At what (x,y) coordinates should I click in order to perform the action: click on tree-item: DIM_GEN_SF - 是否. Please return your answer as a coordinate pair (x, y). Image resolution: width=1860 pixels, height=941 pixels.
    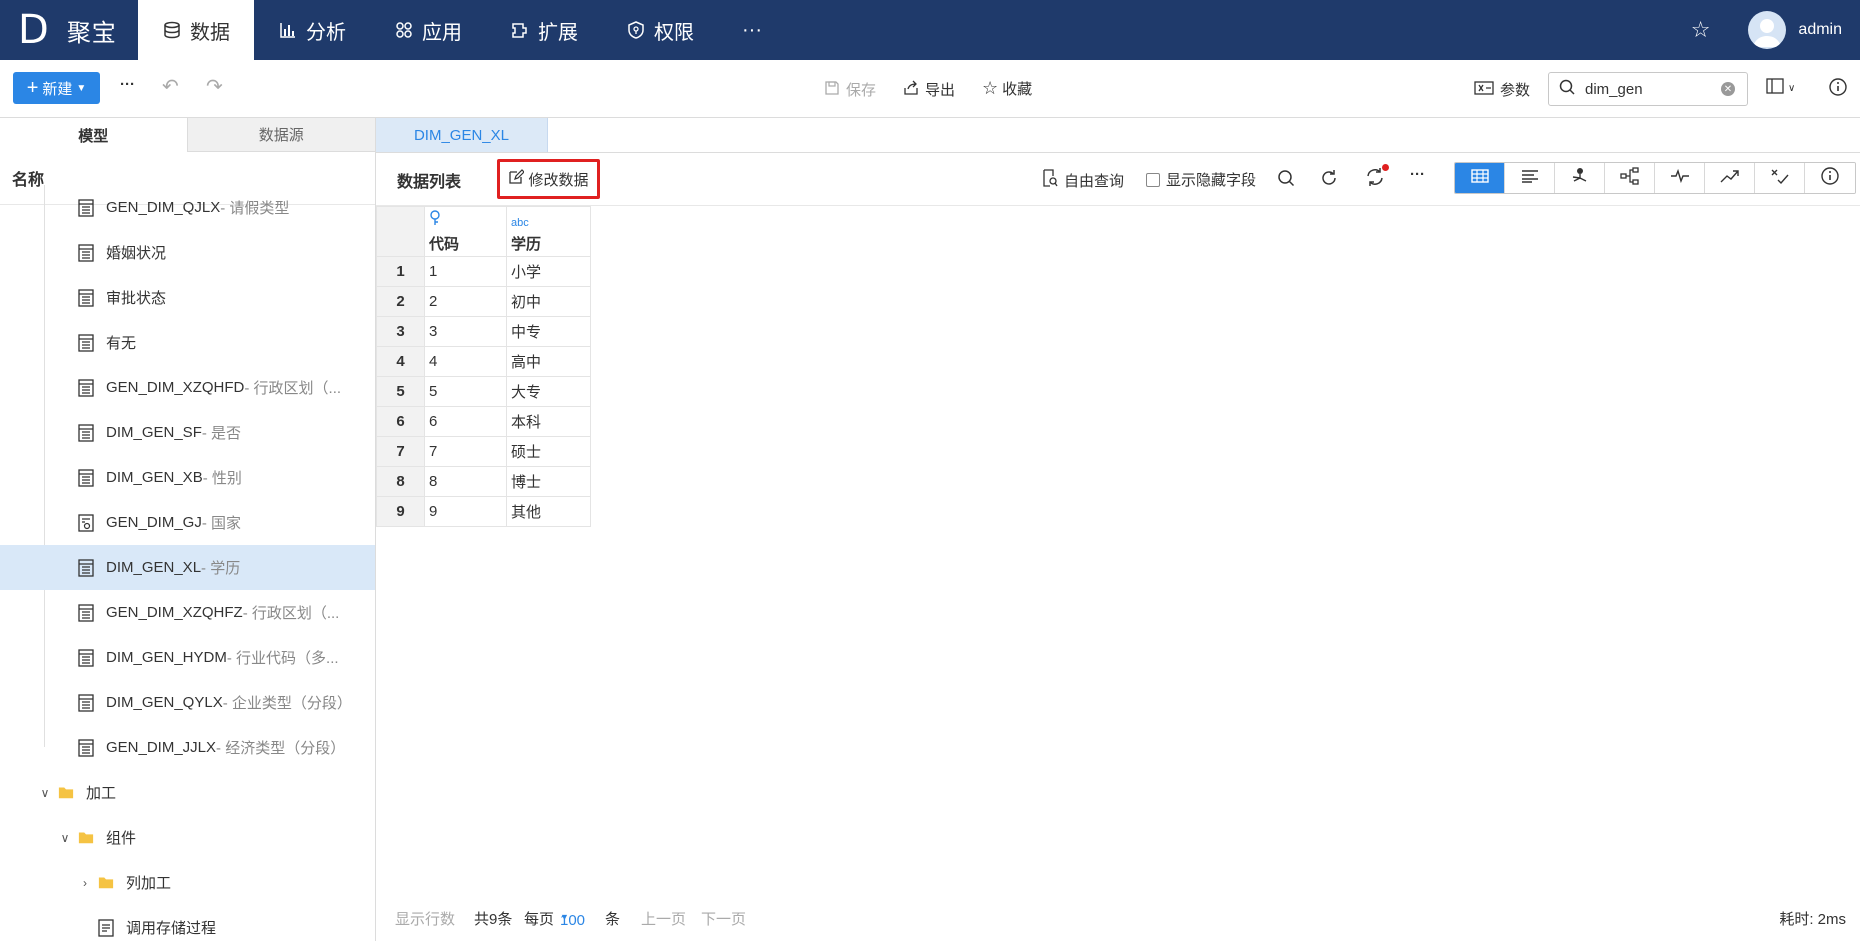
    Looking at the image, I should click on (187, 432).